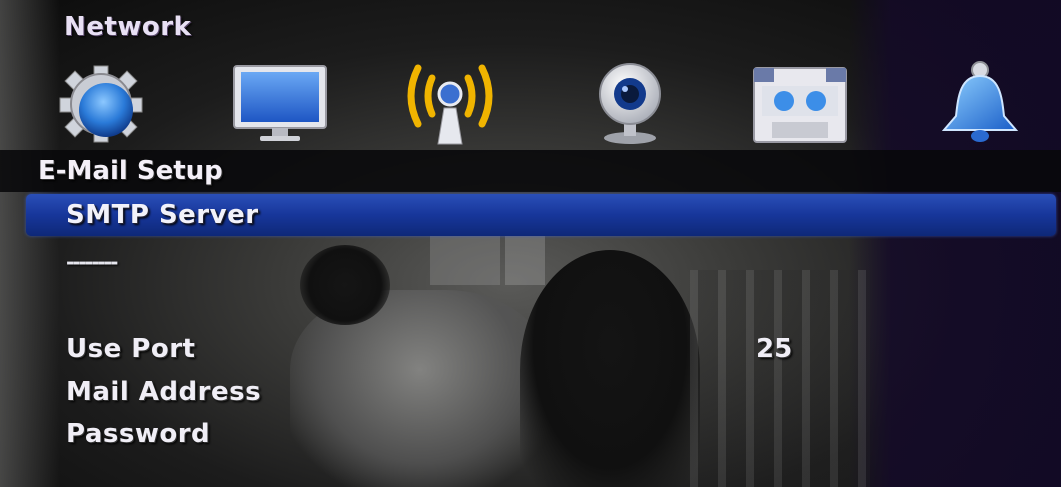  What do you see at coordinates (138, 434) in the screenshot?
I see `password-label: Password` at bounding box center [138, 434].